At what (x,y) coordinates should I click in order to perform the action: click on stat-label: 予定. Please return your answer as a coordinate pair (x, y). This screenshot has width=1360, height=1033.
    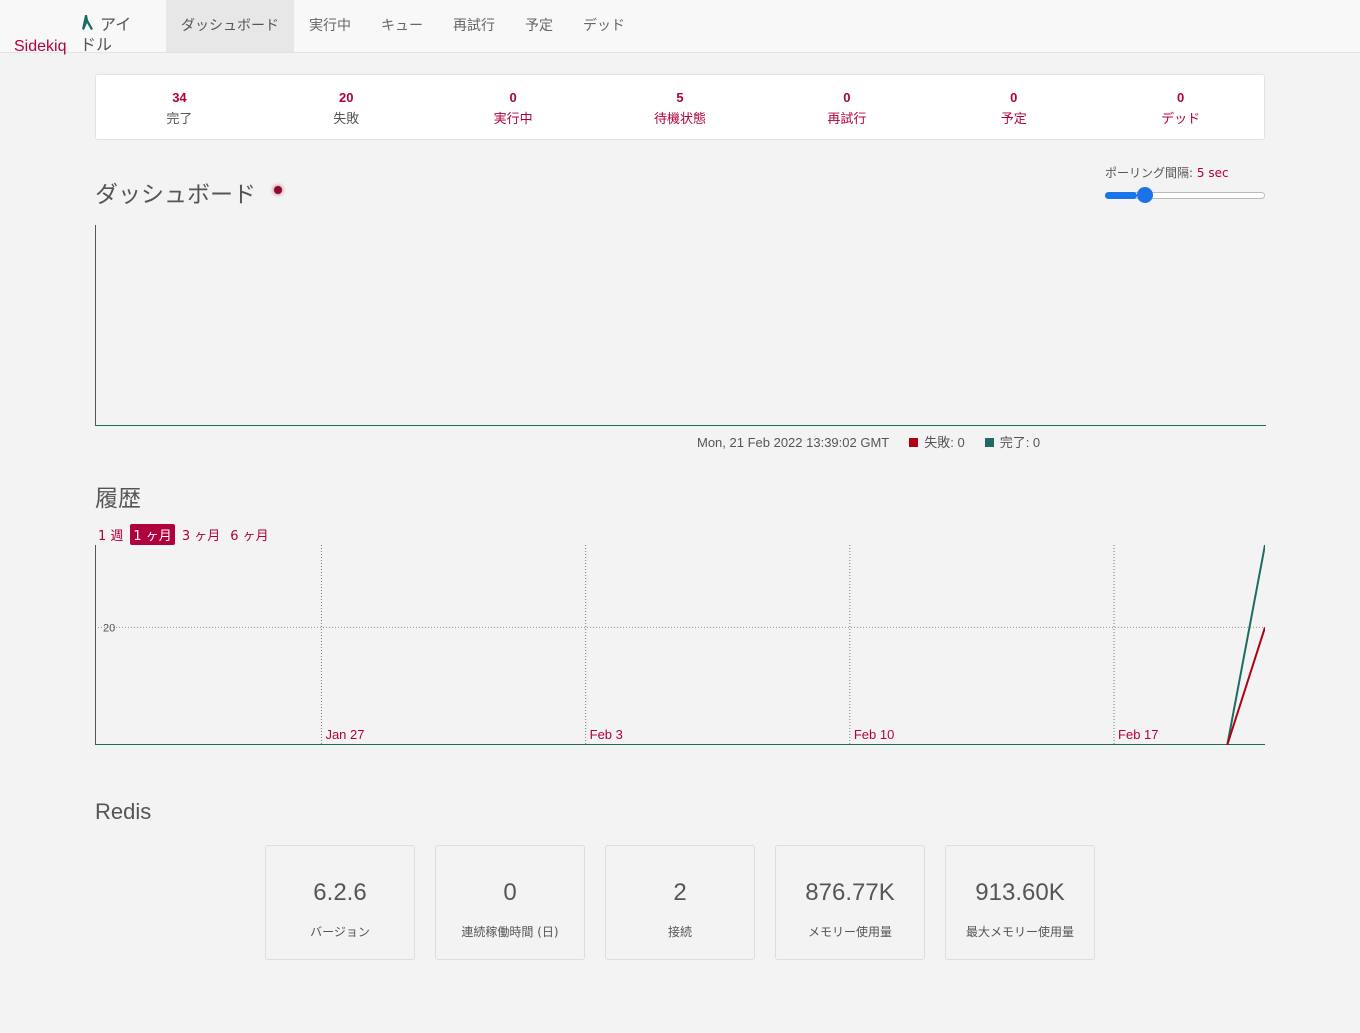
    Looking at the image, I should click on (1013, 119).